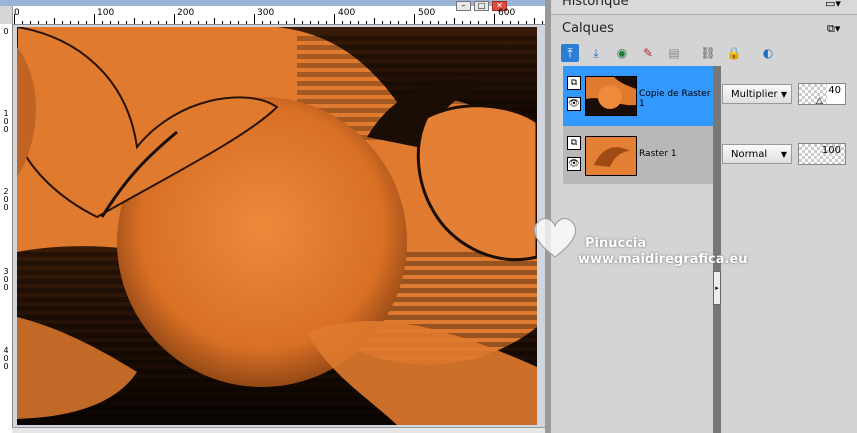 The height and width of the screenshot is (433, 857). I want to click on visibility-icon: ◐, so click(768, 53).